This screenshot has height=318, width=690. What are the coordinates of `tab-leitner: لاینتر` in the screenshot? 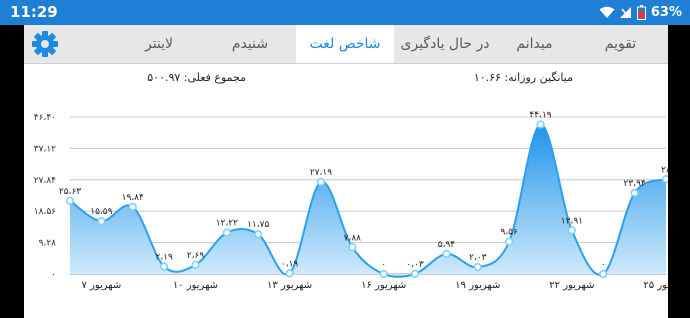 It's located at (159, 44).